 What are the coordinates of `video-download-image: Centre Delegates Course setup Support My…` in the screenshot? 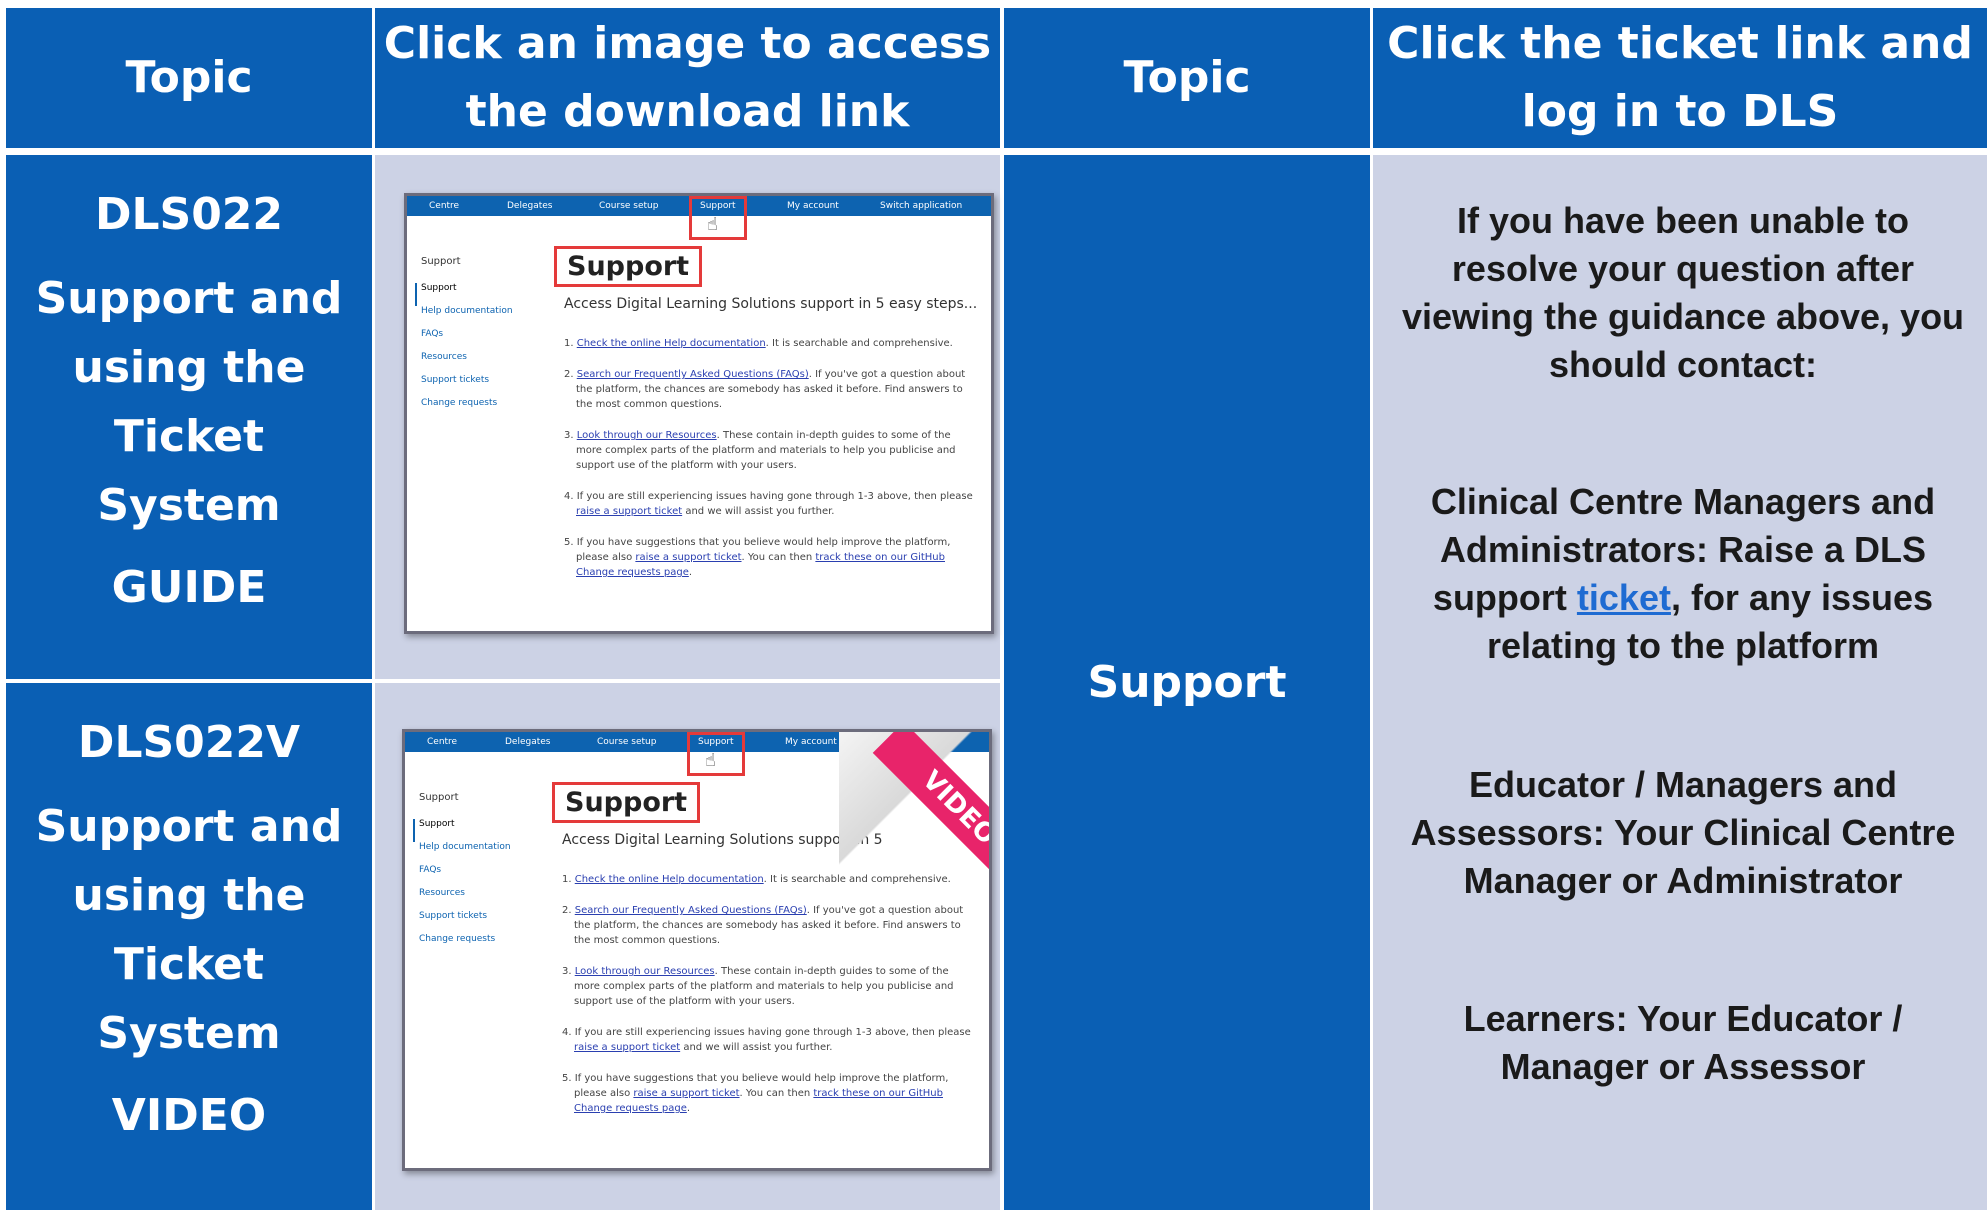 It's located at (697, 950).